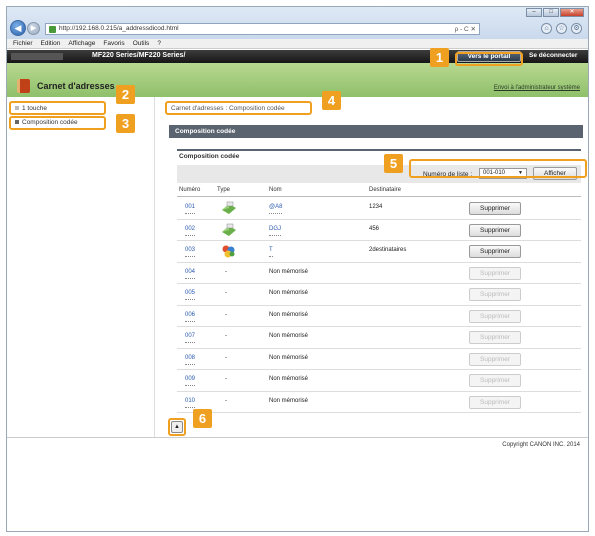 This screenshot has width=595, height=536. I want to click on menu-help: ?, so click(159, 43).